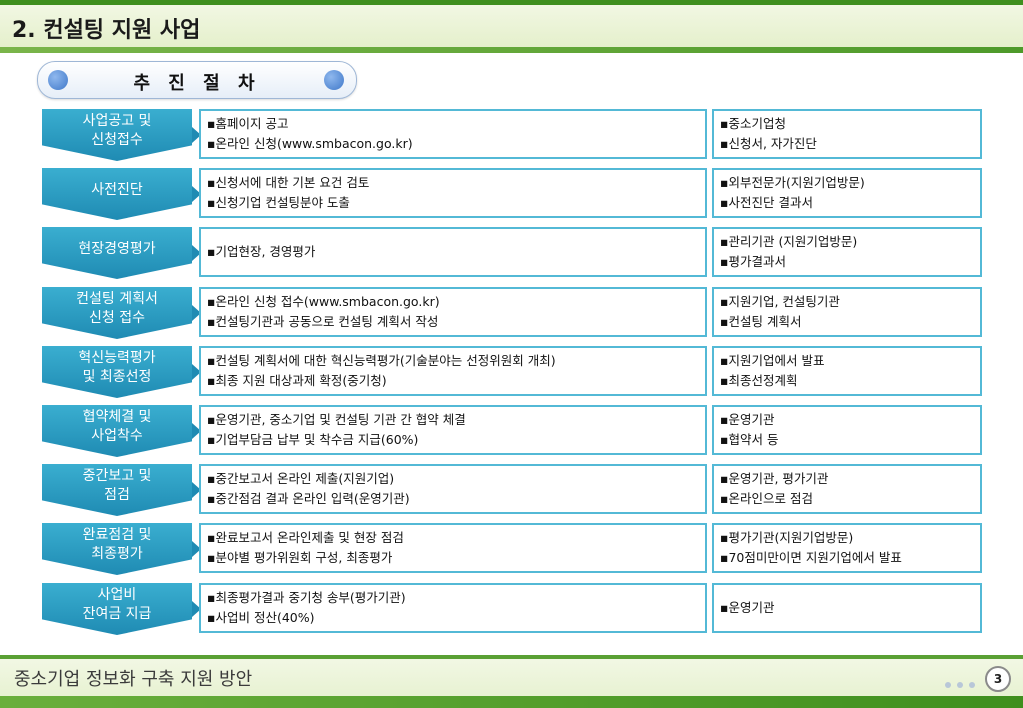  I want to click on owner-box: ▪외부전문가(지원기업방문) ▪사전진단 결과서, so click(847, 193).